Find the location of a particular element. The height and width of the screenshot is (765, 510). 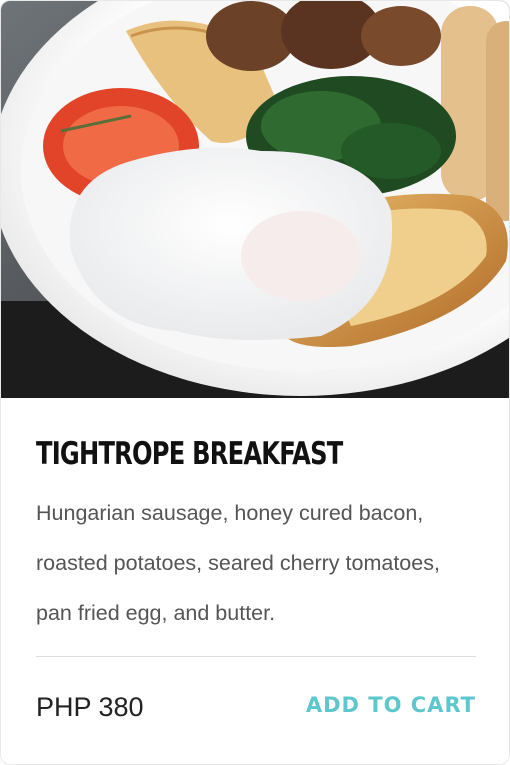

product-title: TIGHTROPE BREAKFAST is located at coordinates (189, 454).